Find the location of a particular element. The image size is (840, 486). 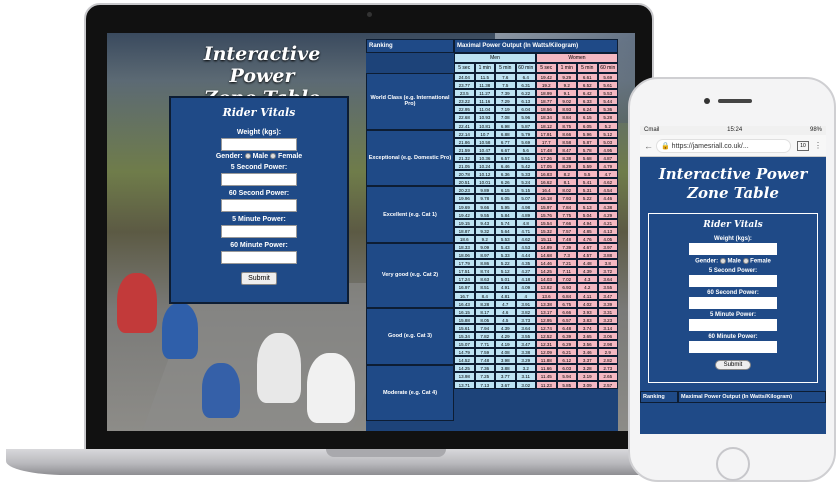

table-cell: 4.29 is located at coordinates (505, 336).